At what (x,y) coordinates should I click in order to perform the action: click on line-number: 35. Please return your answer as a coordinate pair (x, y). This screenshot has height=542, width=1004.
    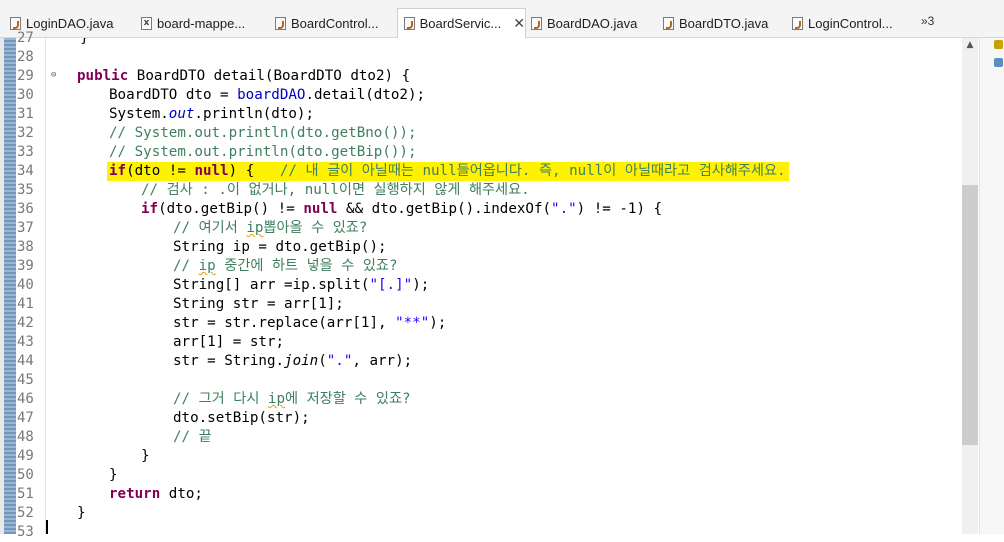
    Looking at the image, I should click on (25, 190).